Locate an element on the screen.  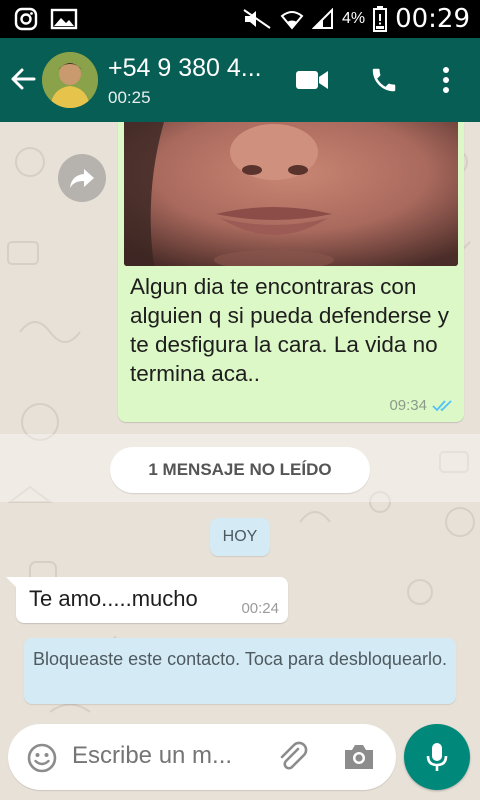
outgoing-message-meta: 09:34 is located at coordinates (422, 405).